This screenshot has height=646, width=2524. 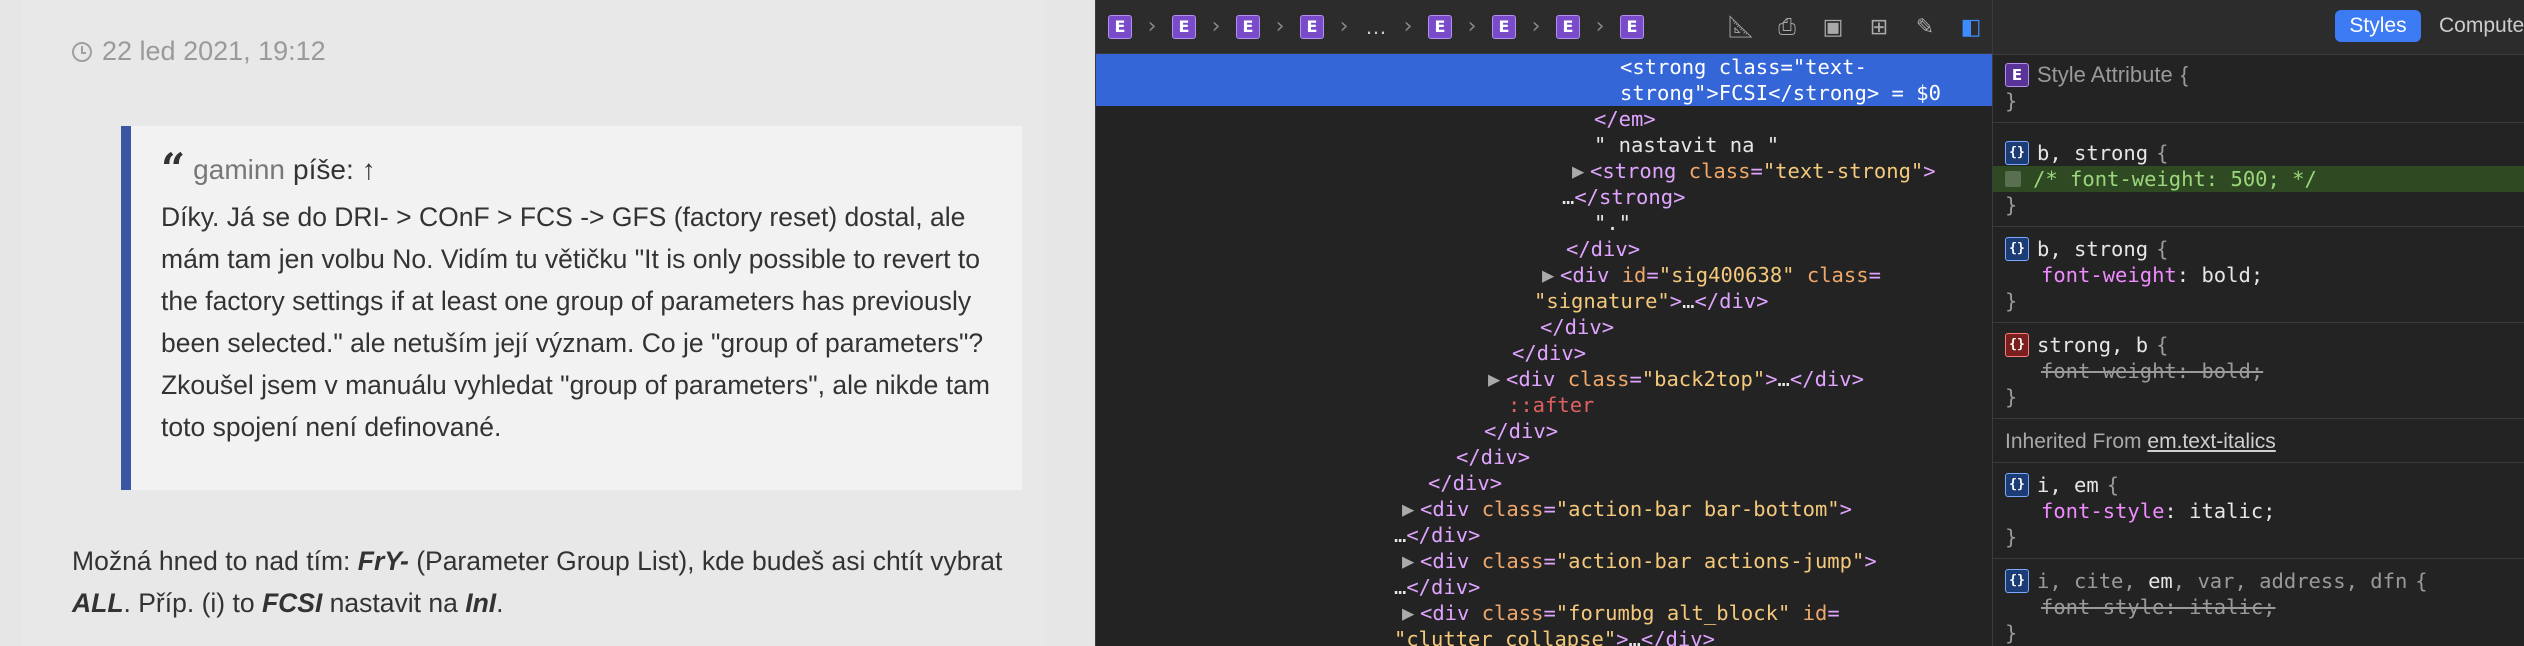 I want to click on devtools-toolbar: 📐︎ ⎙ ▣ ⊞ ✎ ◧, so click(x=1855, y=27).